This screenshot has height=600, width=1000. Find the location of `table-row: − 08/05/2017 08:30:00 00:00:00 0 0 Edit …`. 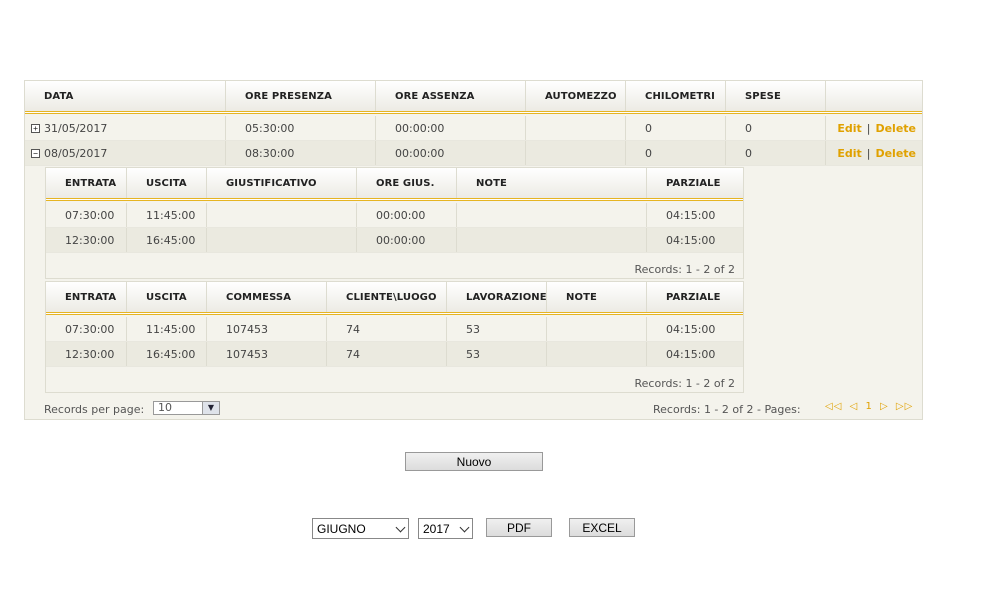

table-row: − 08/05/2017 08:30:00 00:00:00 0 0 Edit … is located at coordinates (473, 153).